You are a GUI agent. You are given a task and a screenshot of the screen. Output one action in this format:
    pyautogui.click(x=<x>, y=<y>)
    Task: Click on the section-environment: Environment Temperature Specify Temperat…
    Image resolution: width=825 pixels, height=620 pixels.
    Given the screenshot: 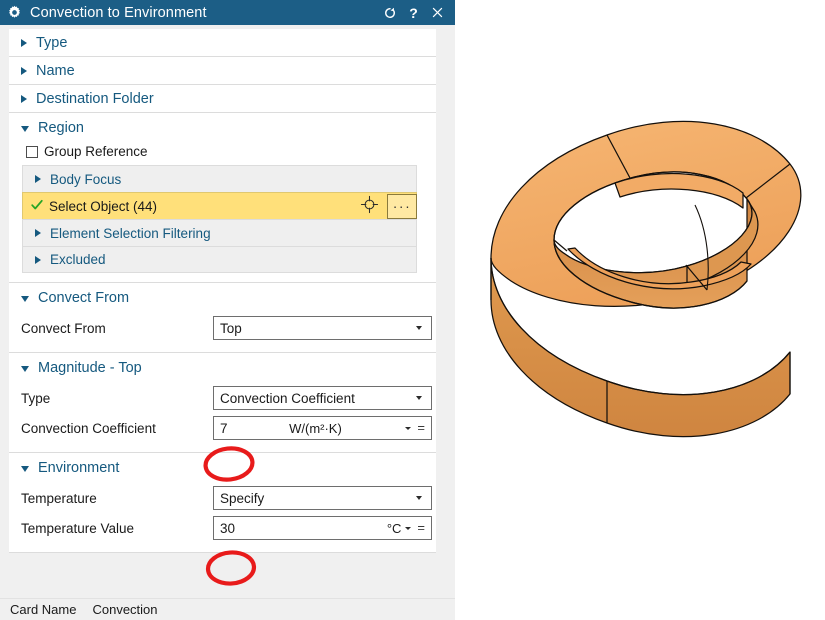 What is the action you would take?
    pyautogui.click(x=222, y=503)
    